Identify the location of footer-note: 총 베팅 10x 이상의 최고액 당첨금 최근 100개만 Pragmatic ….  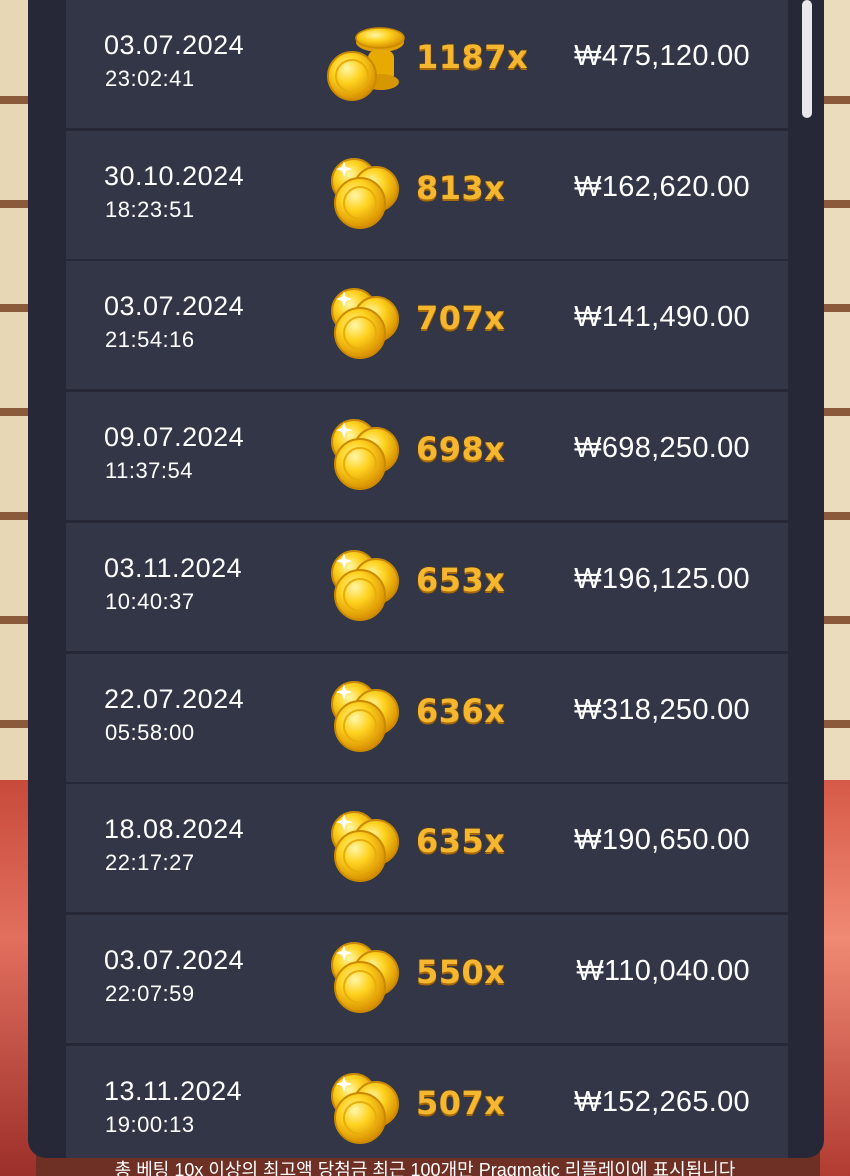
(425, 1168).